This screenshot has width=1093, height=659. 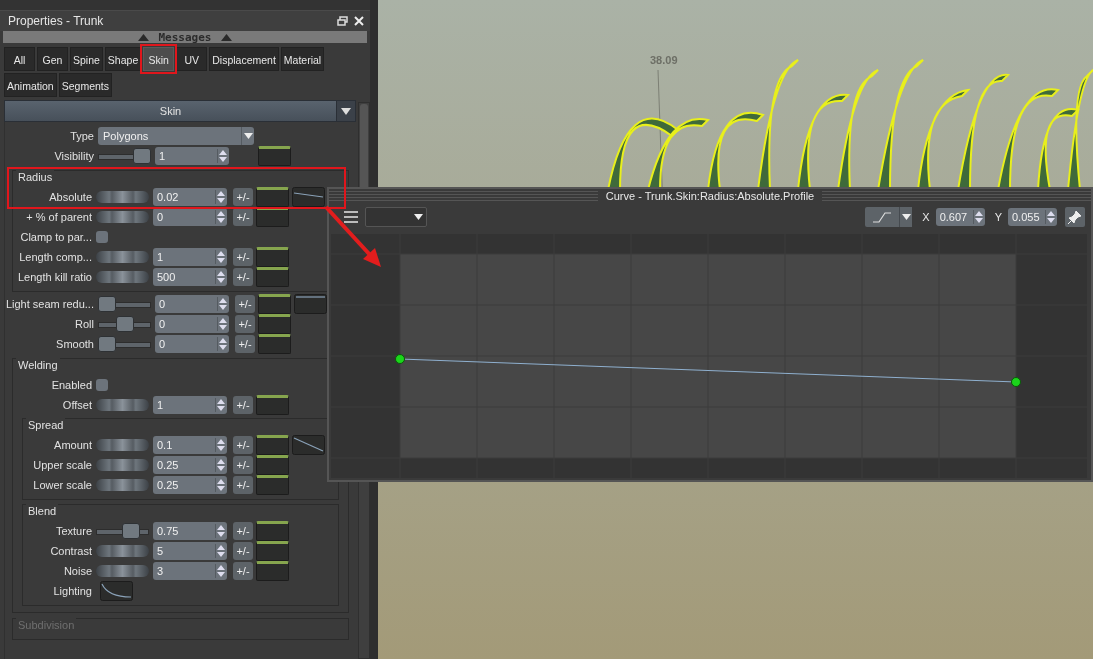 I want to click on tab: Segments, so click(x=85, y=85).